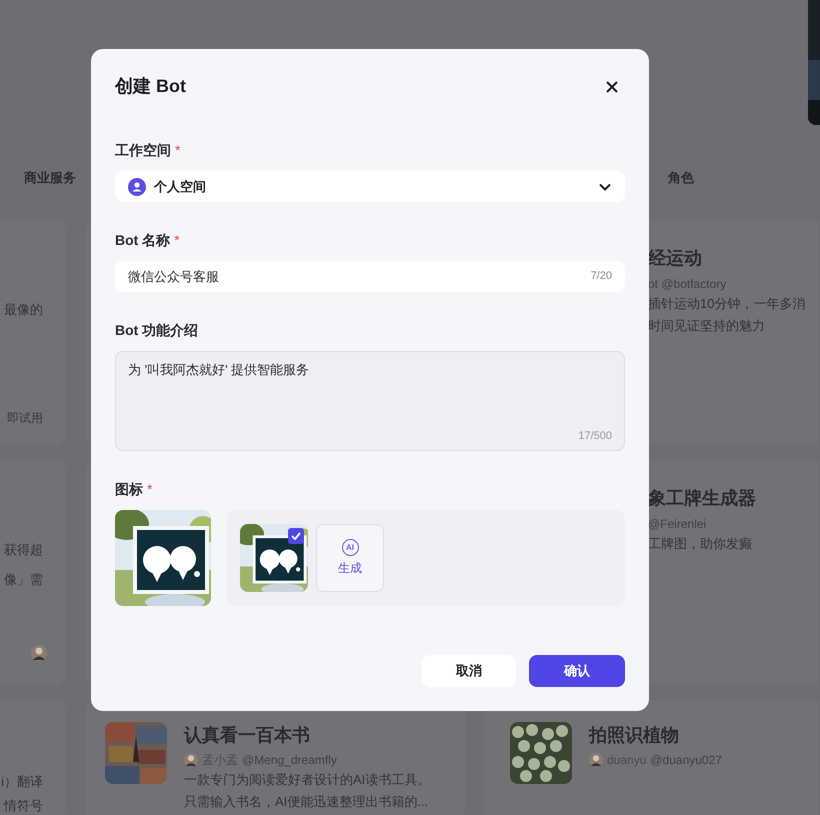 The height and width of the screenshot is (815, 820). I want to click on field-label: 工作空间, so click(143, 150).